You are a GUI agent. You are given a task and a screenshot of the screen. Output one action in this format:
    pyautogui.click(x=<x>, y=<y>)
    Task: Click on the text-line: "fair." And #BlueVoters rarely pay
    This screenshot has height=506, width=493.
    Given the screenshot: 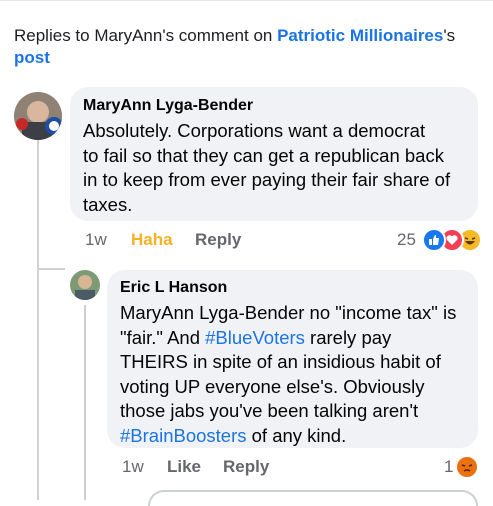 What is the action you would take?
    pyautogui.click(x=298, y=338)
    